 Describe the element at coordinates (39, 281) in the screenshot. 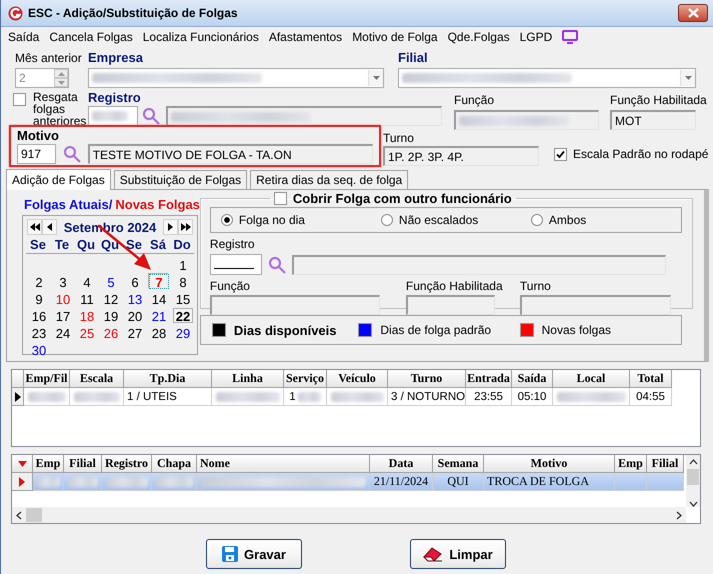

I see `calendar-day: 2` at that location.